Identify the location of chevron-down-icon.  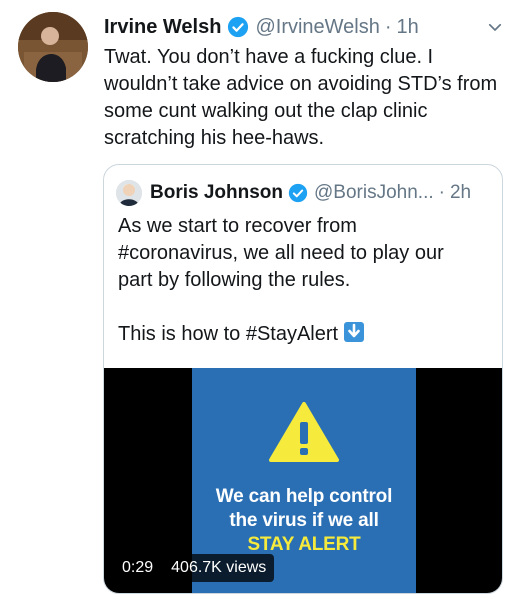
(495, 27).